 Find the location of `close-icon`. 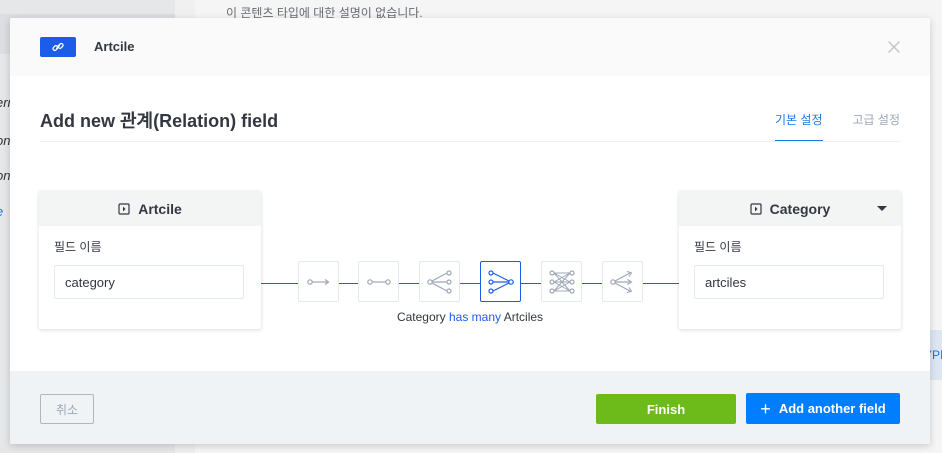

close-icon is located at coordinates (894, 47).